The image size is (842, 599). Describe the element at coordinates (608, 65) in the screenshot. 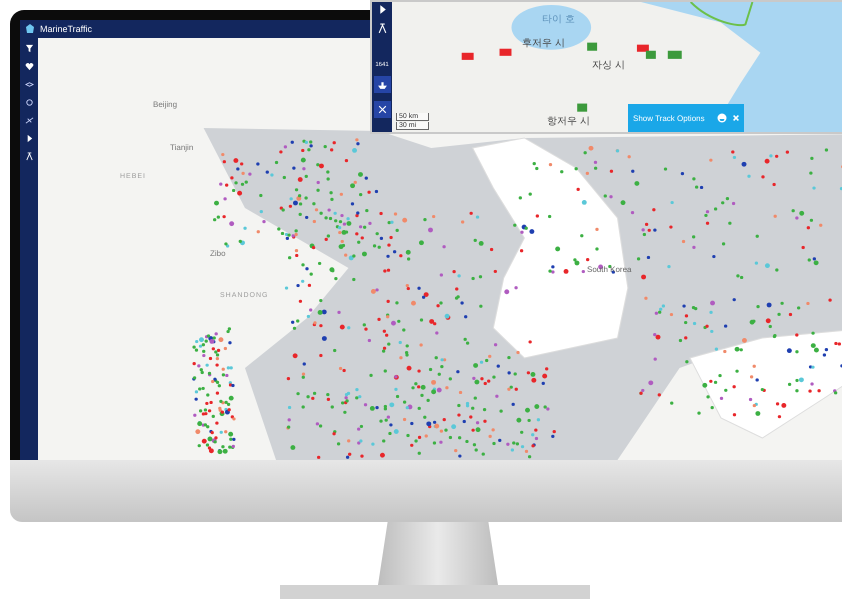

I see `map-label: 자싱 시` at that location.